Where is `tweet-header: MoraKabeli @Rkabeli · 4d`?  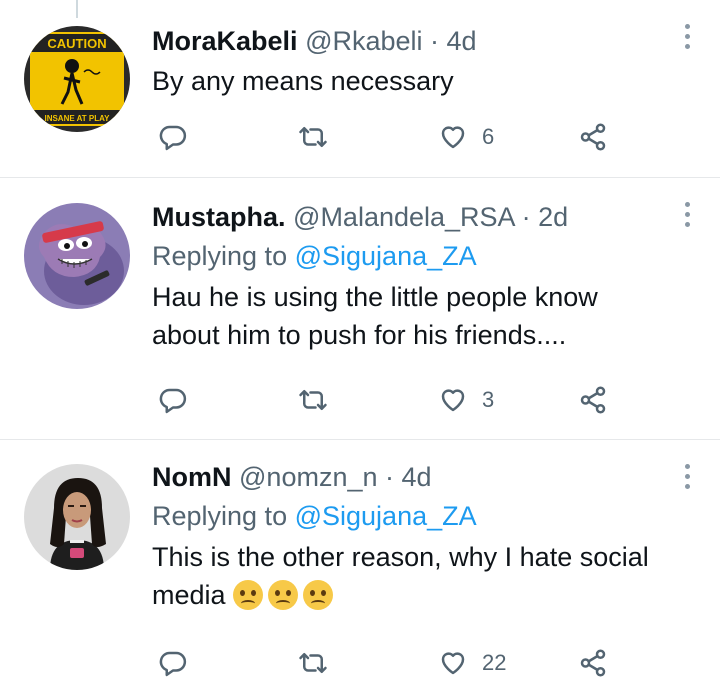 tweet-header: MoraKabeli @Rkabeli · 4d is located at coordinates (406, 41).